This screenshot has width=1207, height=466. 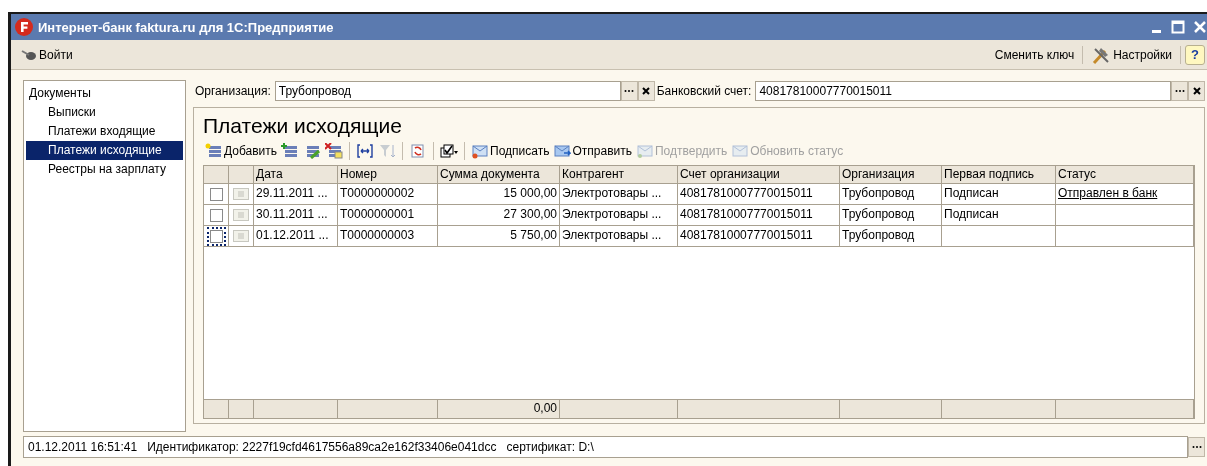 What do you see at coordinates (311, 447) in the screenshot?
I see `status-text: 01.12.2011 16:51:41 Идентификатор: 2227f19cfd4617556a89ca2e162f33406e041dcc сертификат: D:\` at bounding box center [311, 447].